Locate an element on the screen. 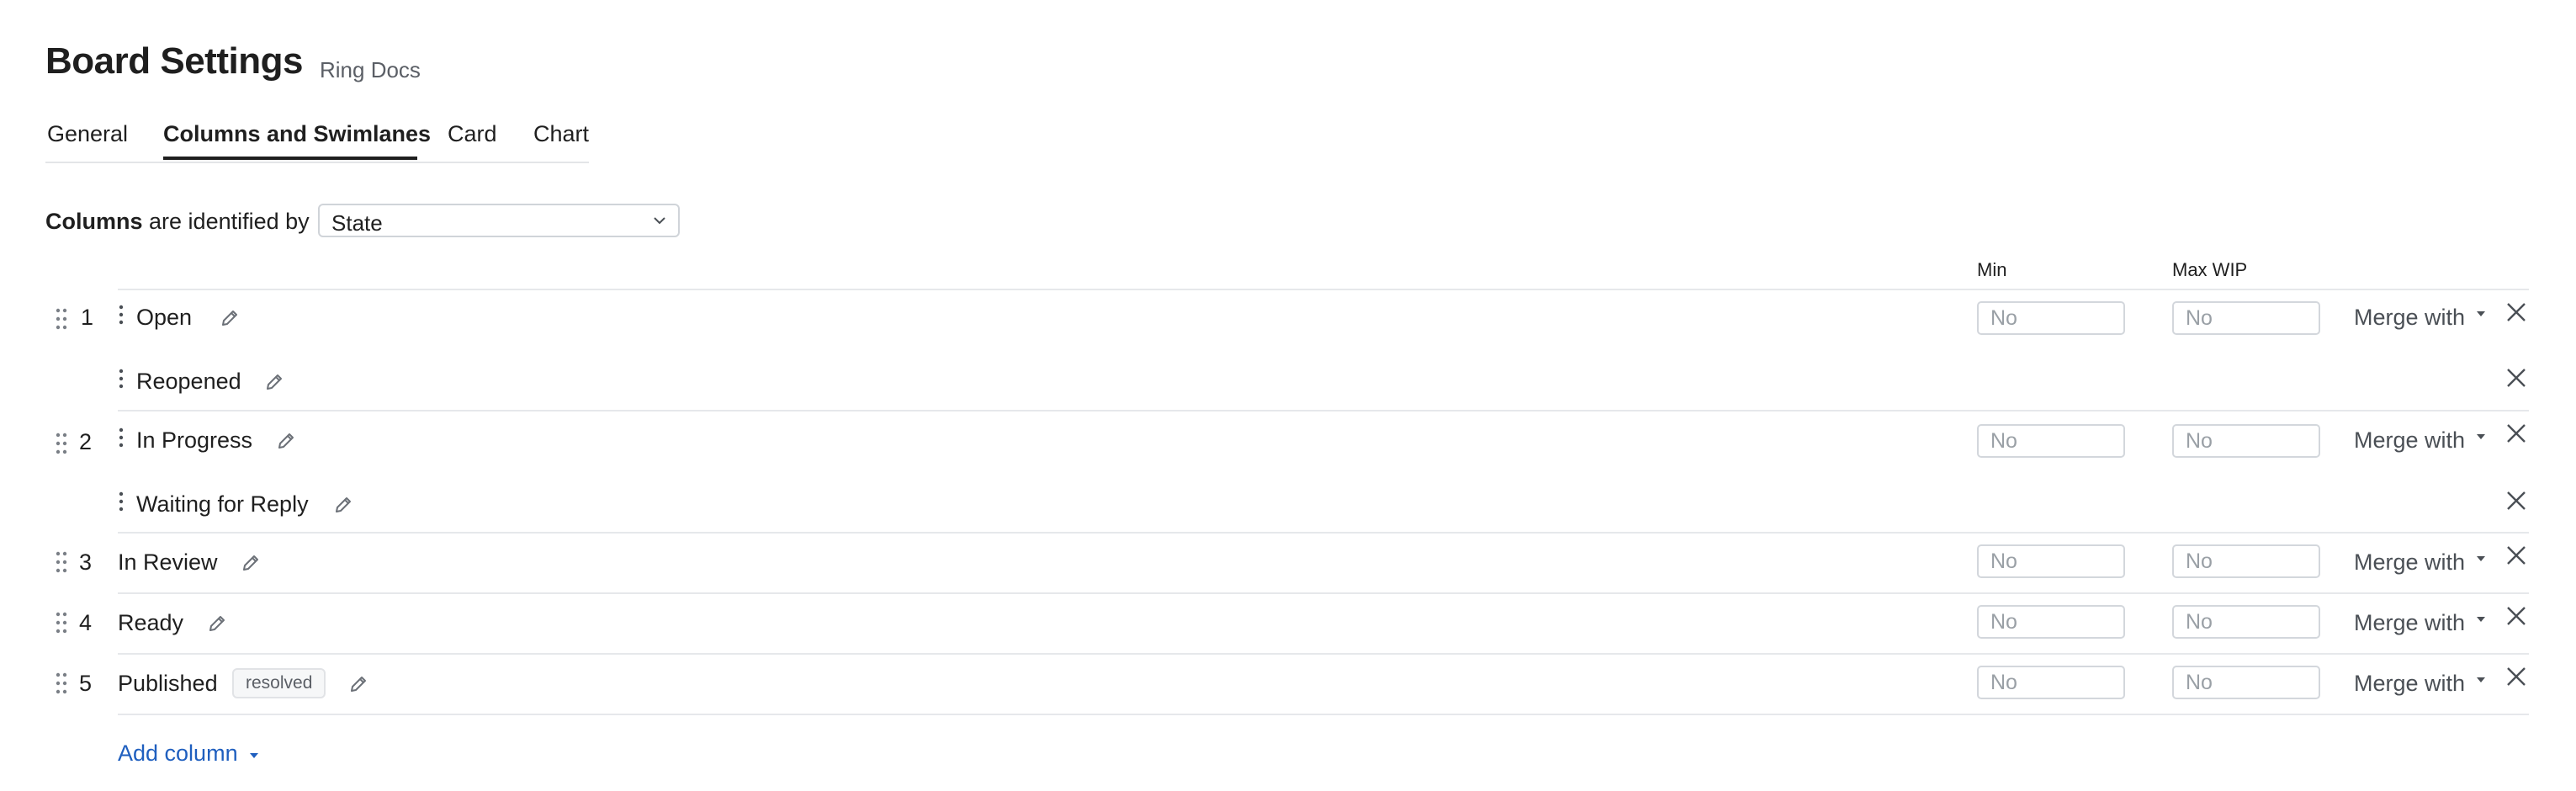 This screenshot has width=2576, height=791. column-number: 4 is located at coordinates (86, 622).